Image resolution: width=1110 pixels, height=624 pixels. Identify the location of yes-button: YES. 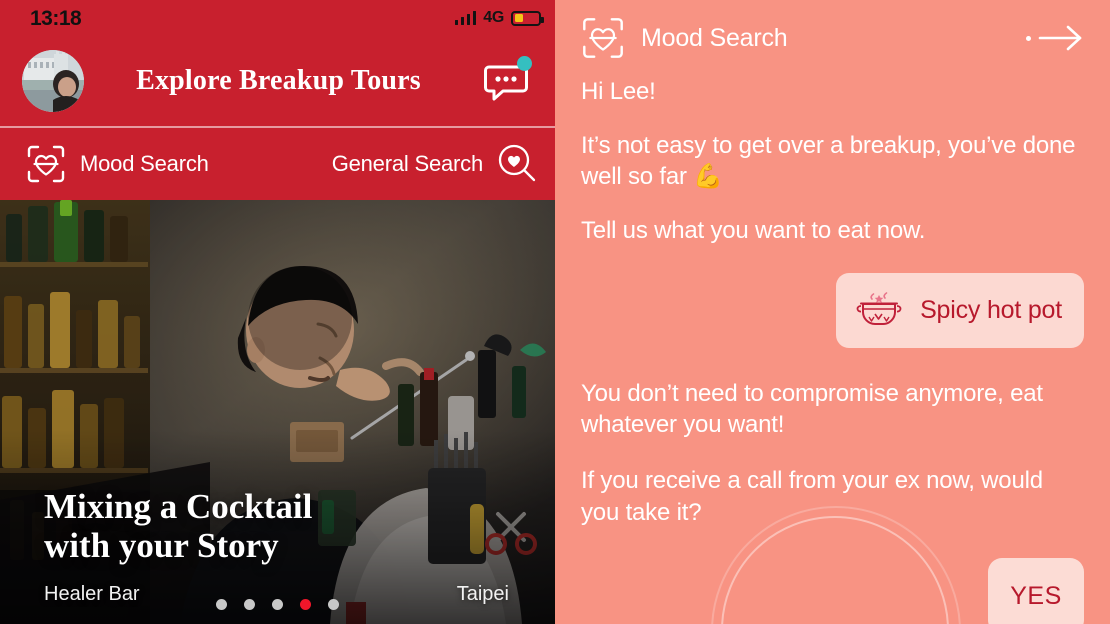
(1036, 591).